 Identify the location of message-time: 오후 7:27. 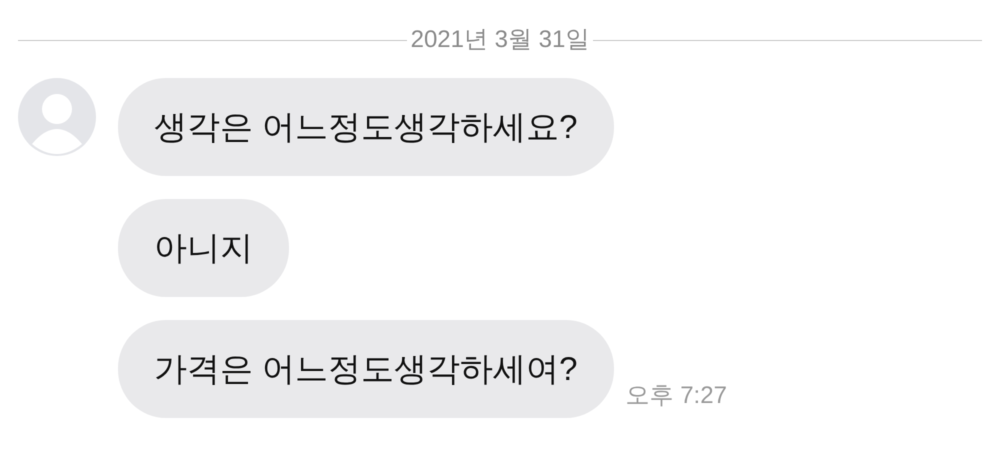
(676, 396).